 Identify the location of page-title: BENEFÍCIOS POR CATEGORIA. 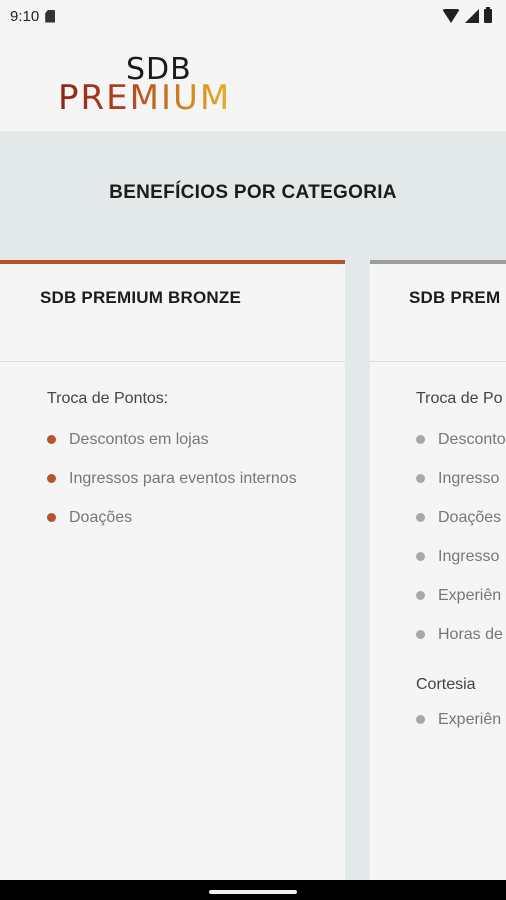
(253, 192).